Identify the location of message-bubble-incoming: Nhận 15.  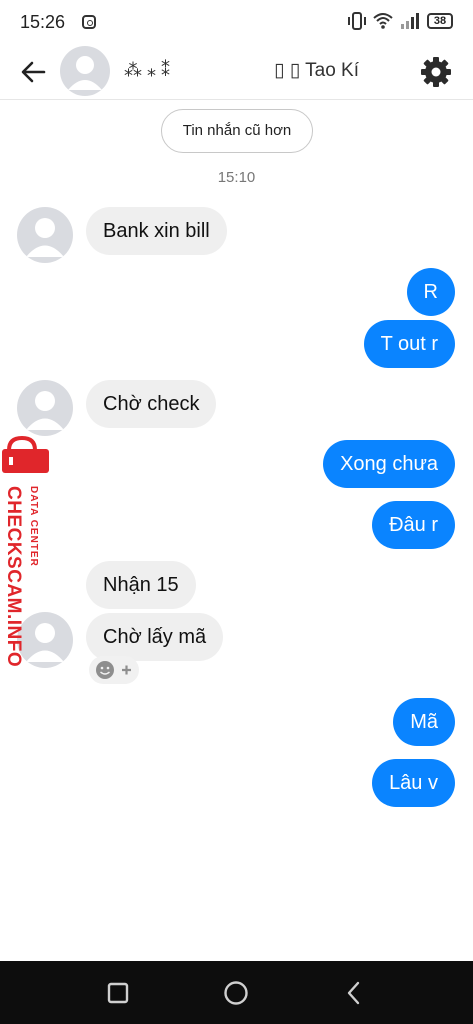
(141, 585).